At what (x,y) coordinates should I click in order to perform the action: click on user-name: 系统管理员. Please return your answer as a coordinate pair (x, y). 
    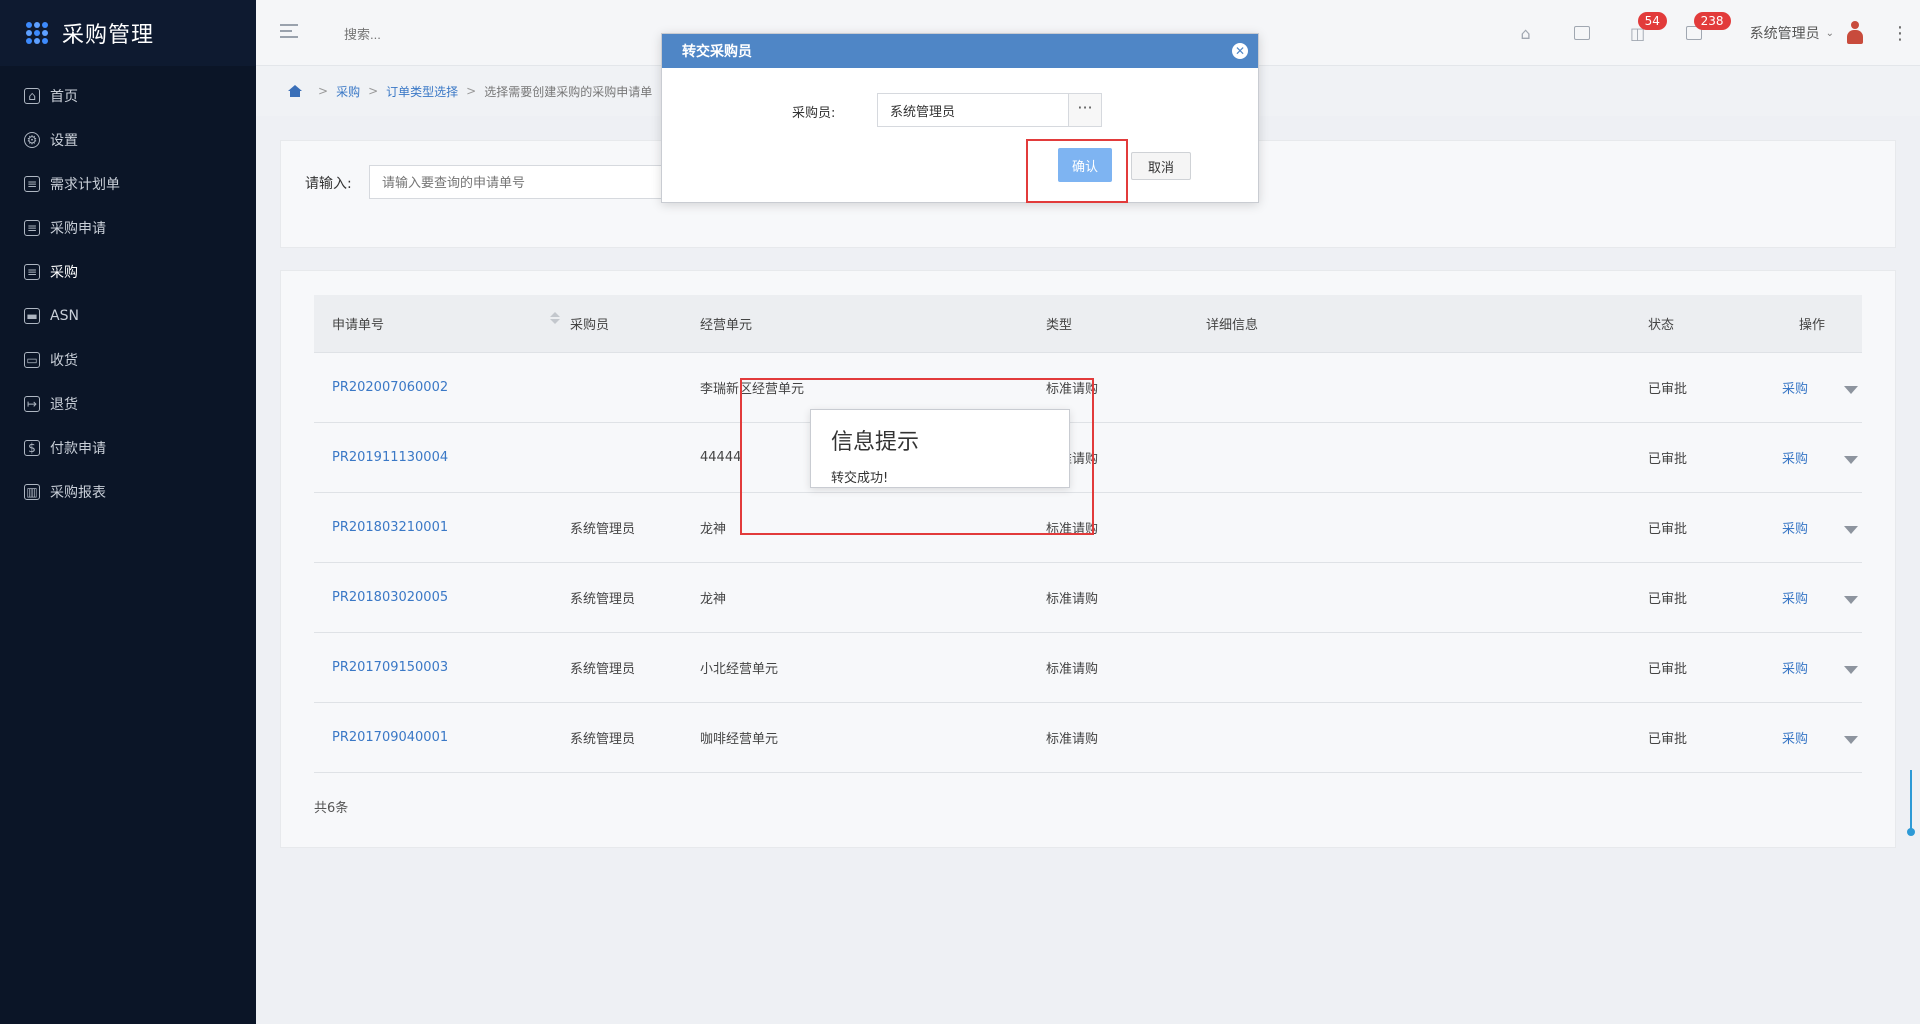
    Looking at the image, I should click on (1784, 34).